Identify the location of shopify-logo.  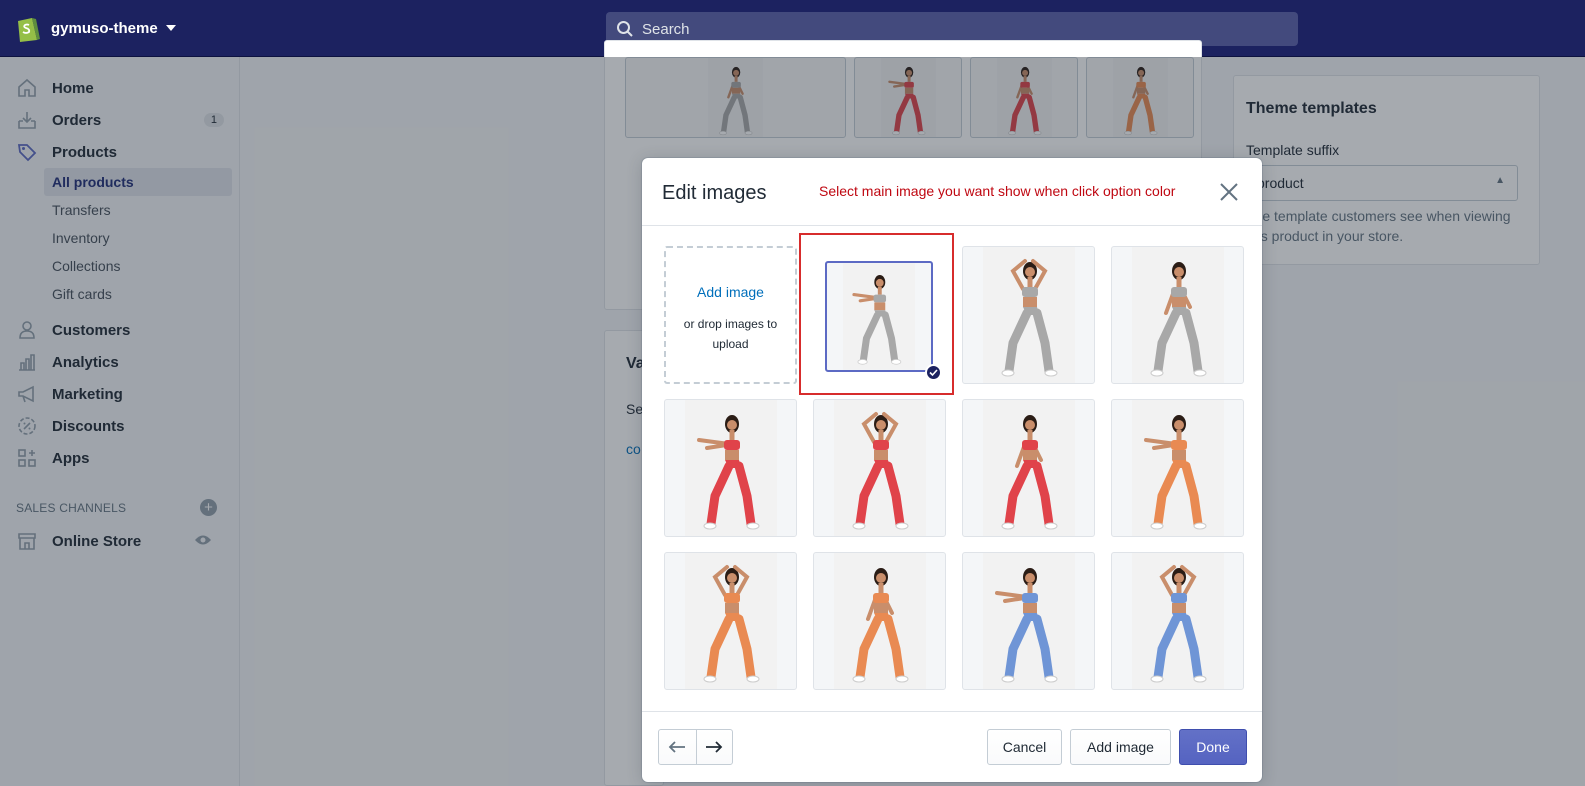
(29, 30).